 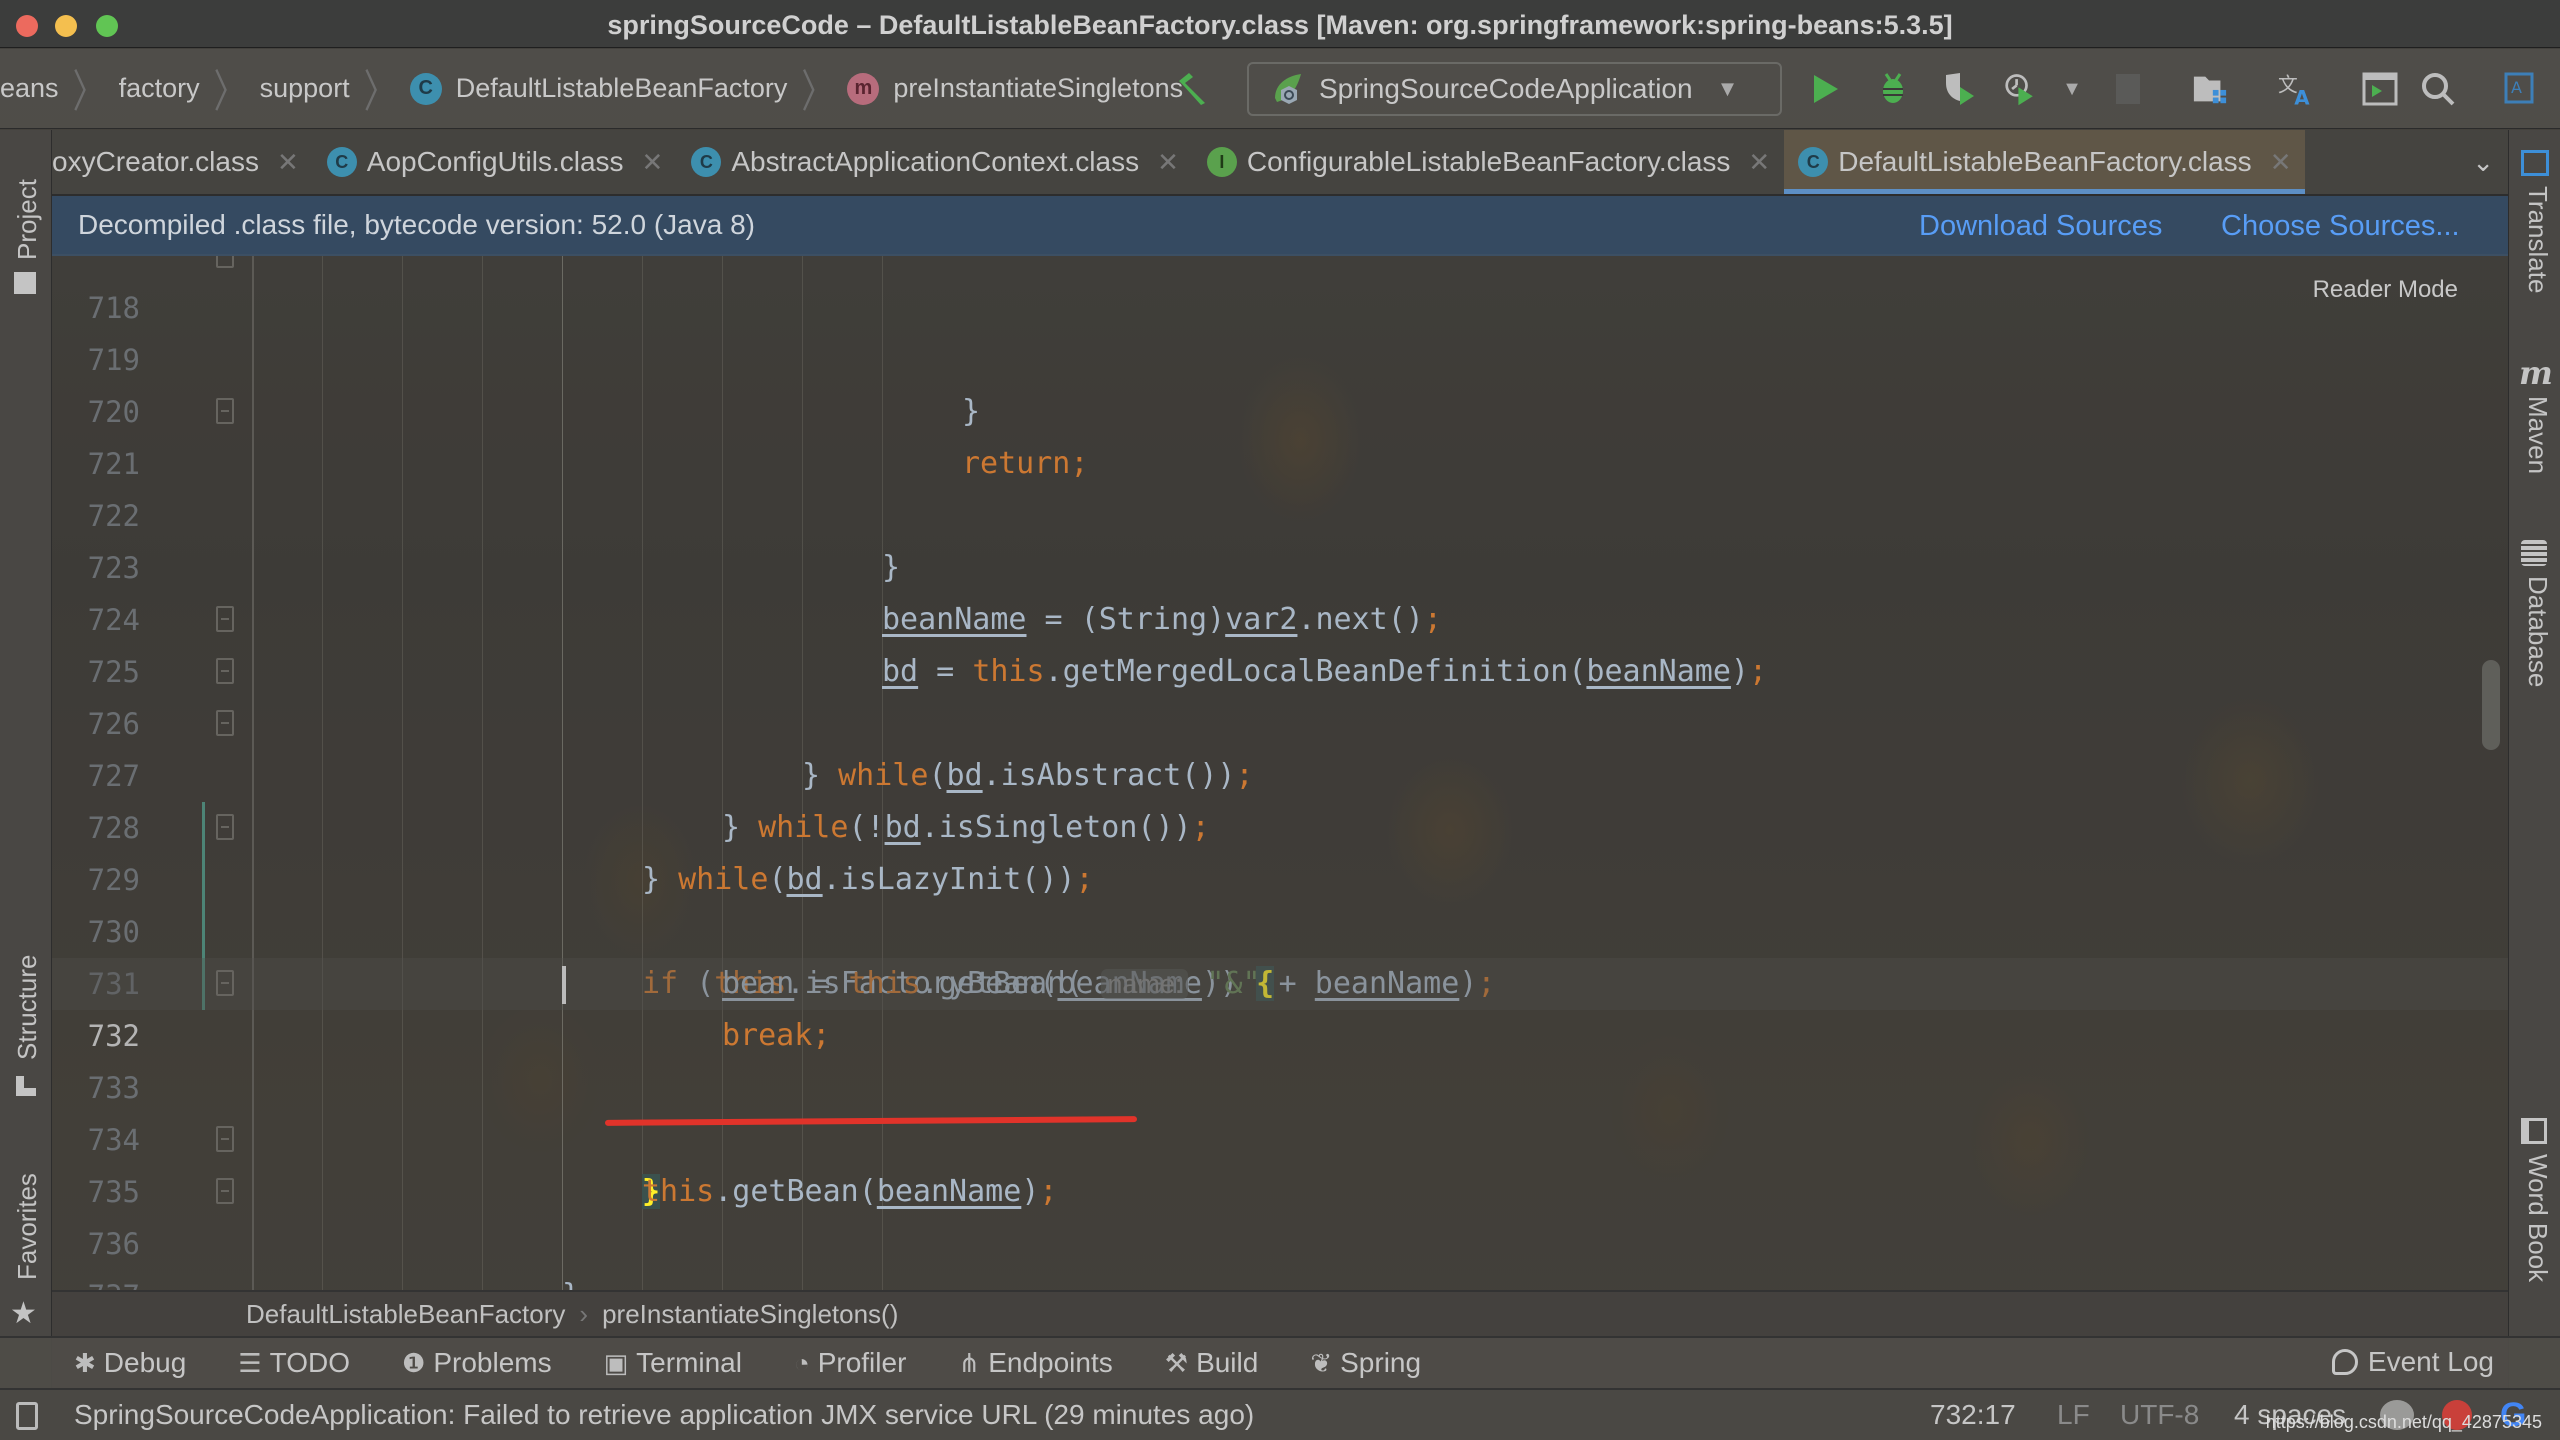 I want to click on line-separator: LF, so click(x=2073, y=1415).